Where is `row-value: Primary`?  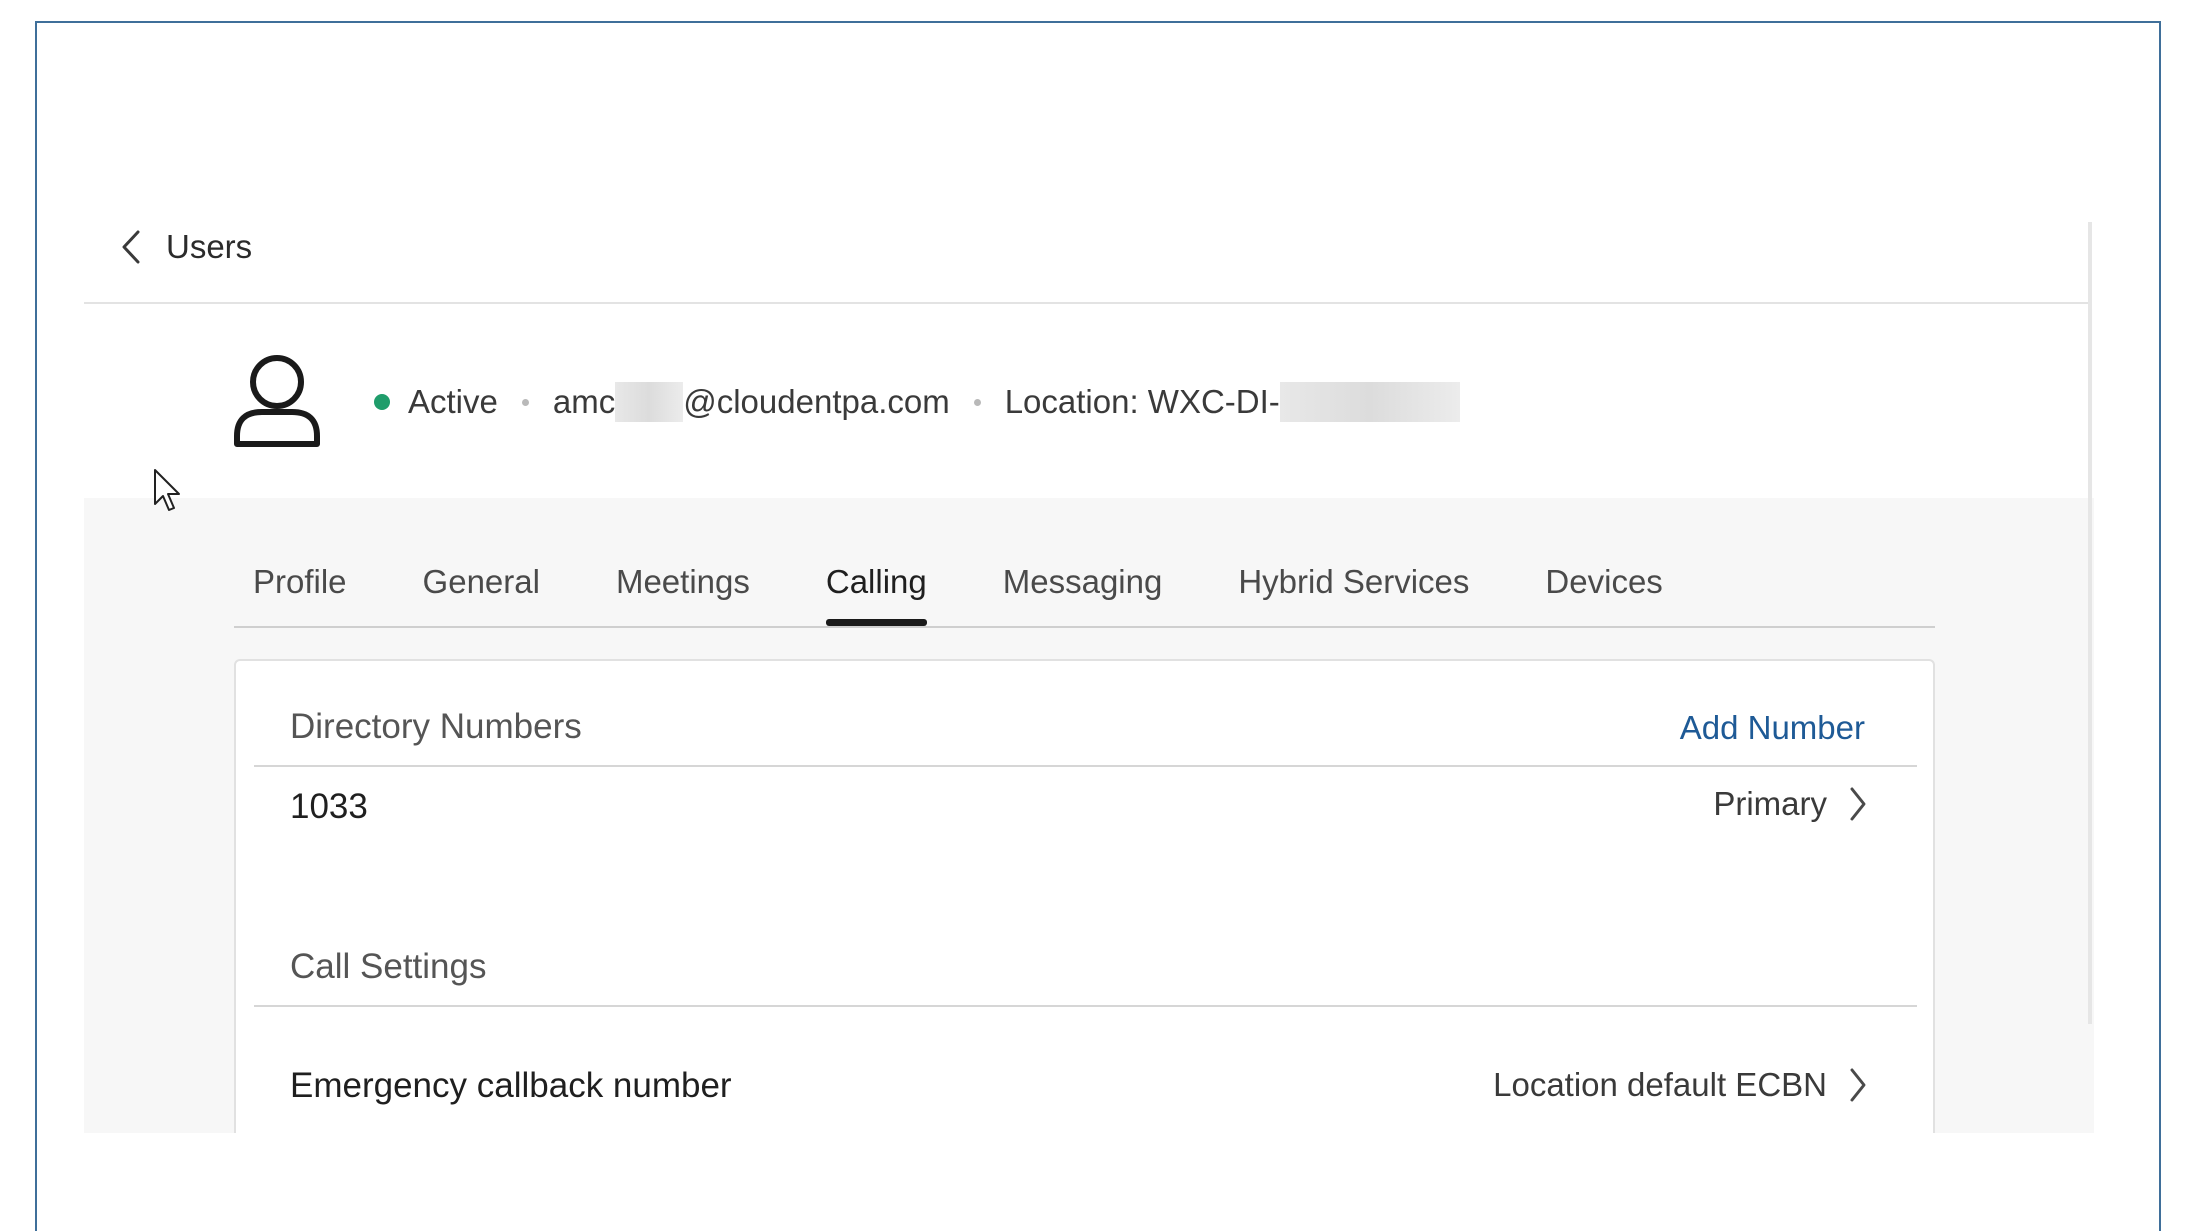
row-value: Primary is located at coordinates (1790, 804).